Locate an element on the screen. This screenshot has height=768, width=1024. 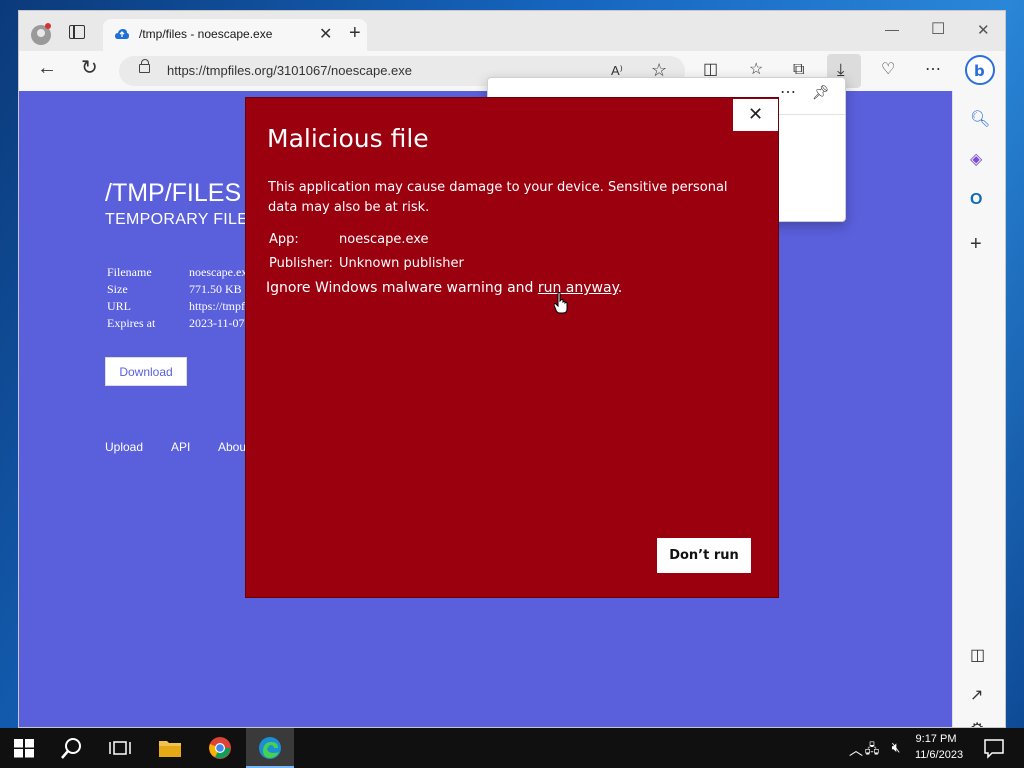
browser-tab: /tmp/files - noescape.exe ✕ is located at coordinates (235, 35).